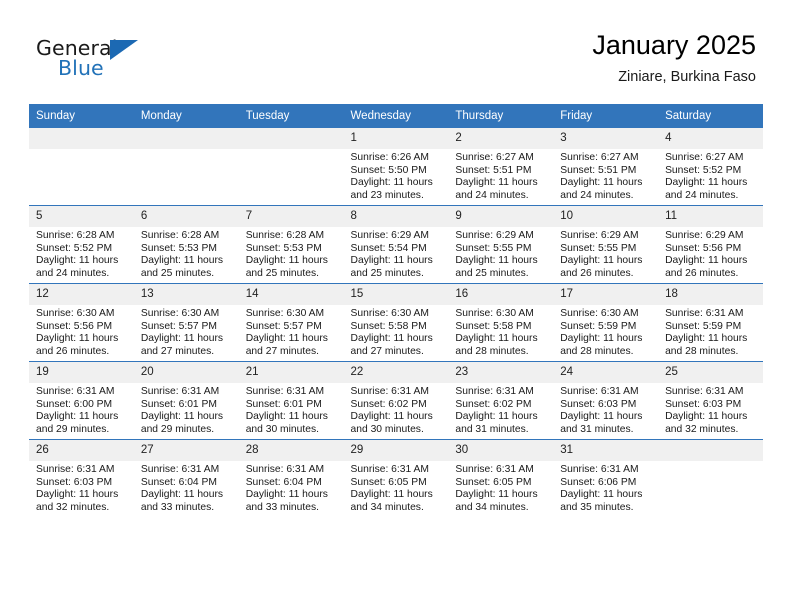 This screenshot has width=792, height=612. What do you see at coordinates (674, 57) in the screenshot?
I see `title-block: January 2025 Ziniare, Burkina Faso` at bounding box center [674, 57].